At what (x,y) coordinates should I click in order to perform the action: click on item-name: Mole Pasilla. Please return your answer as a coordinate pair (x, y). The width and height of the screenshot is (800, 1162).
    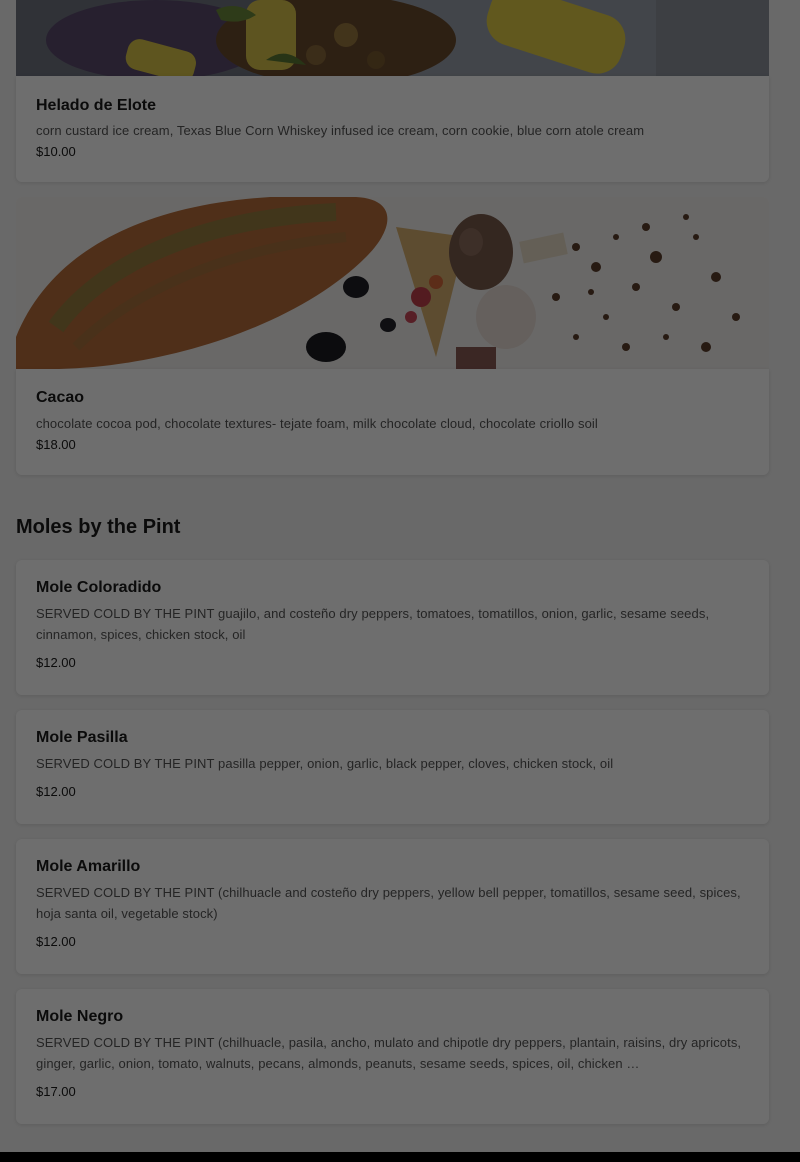
    Looking at the image, I should click on (82, 737).